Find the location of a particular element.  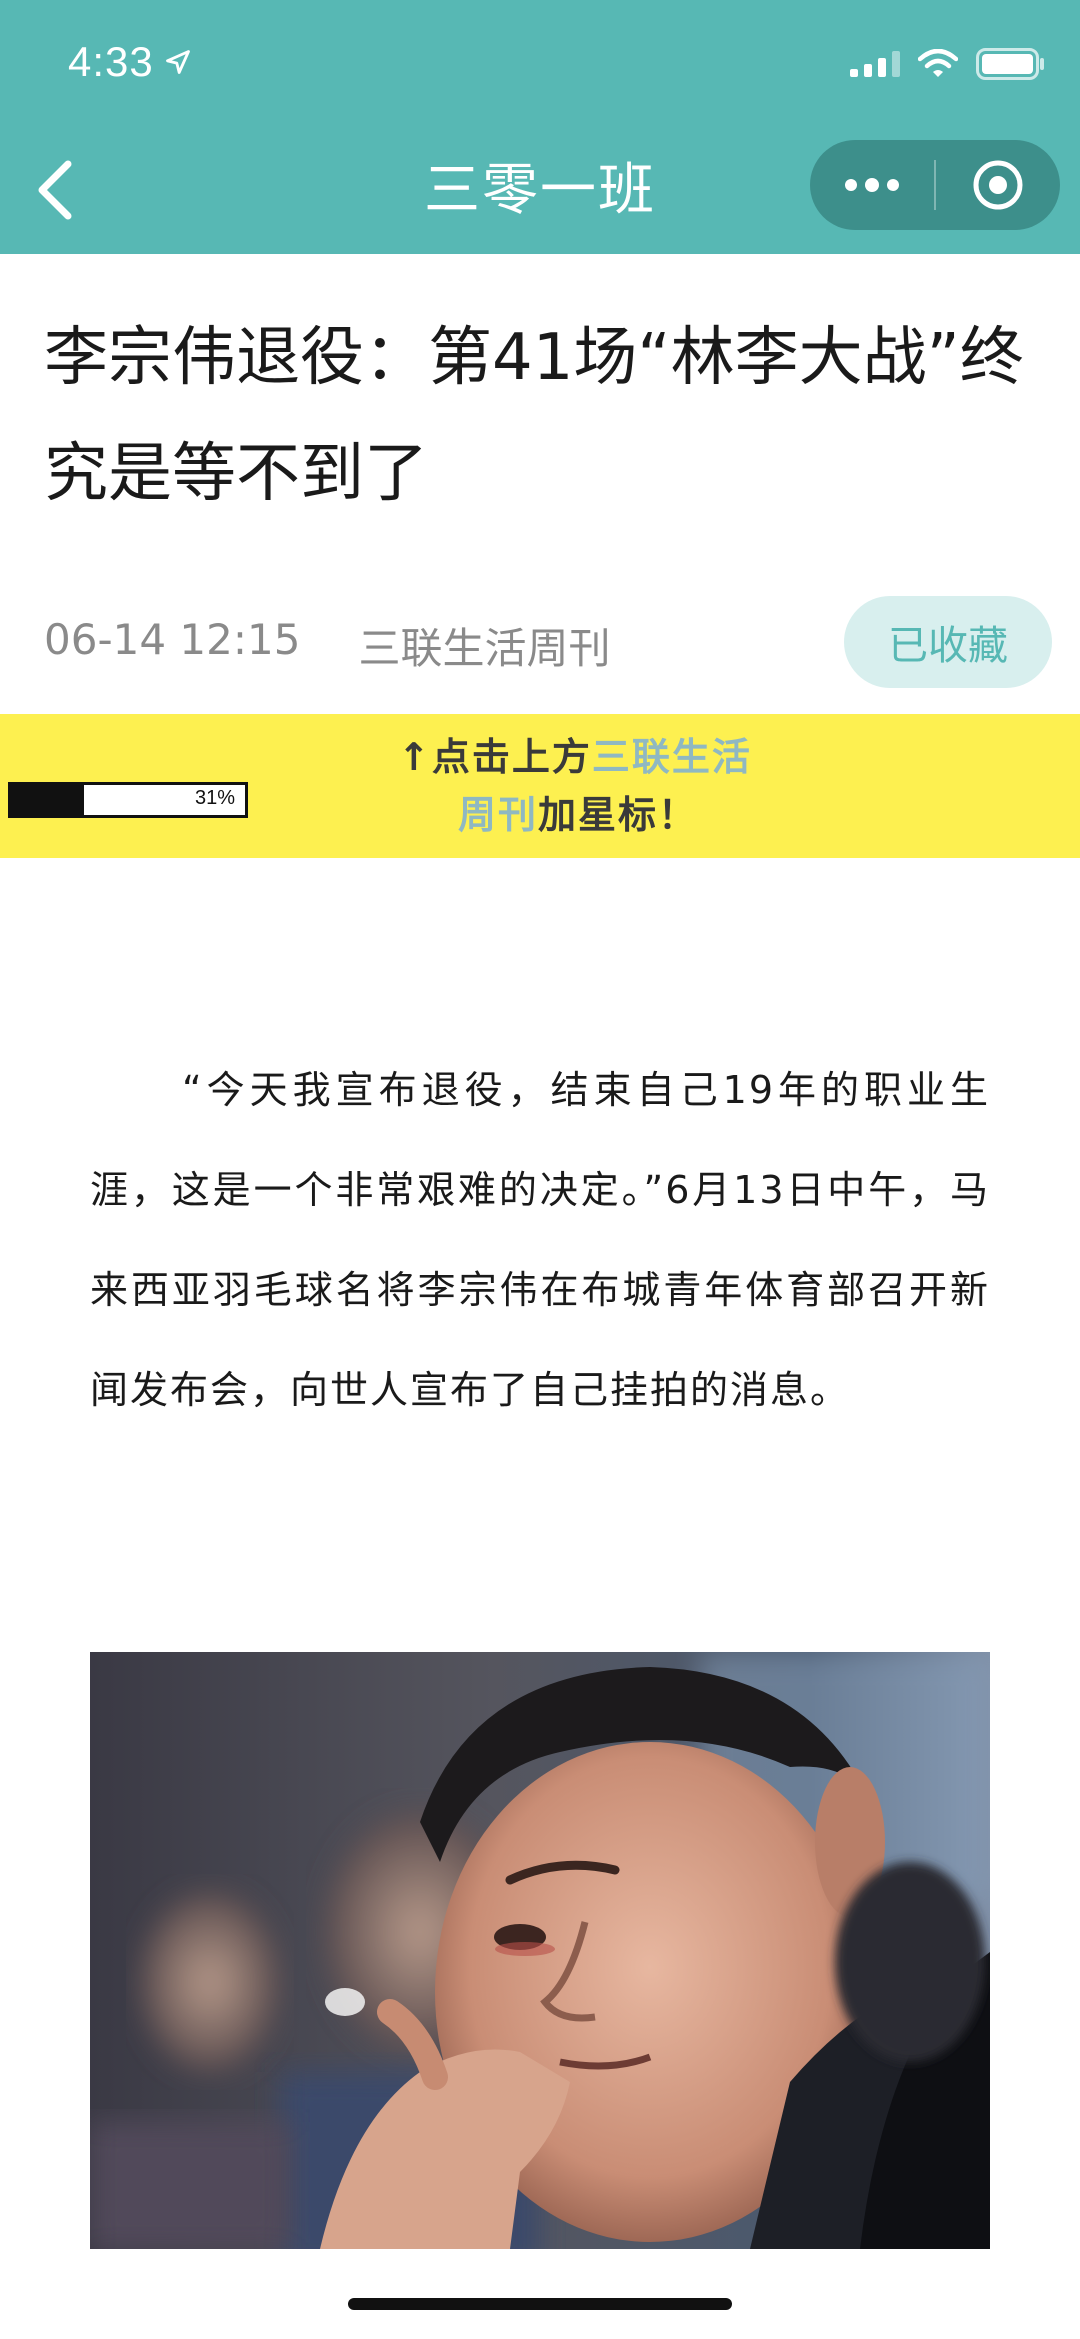

article-source: 三联生活周刊 is located at coordinates (484, 645).